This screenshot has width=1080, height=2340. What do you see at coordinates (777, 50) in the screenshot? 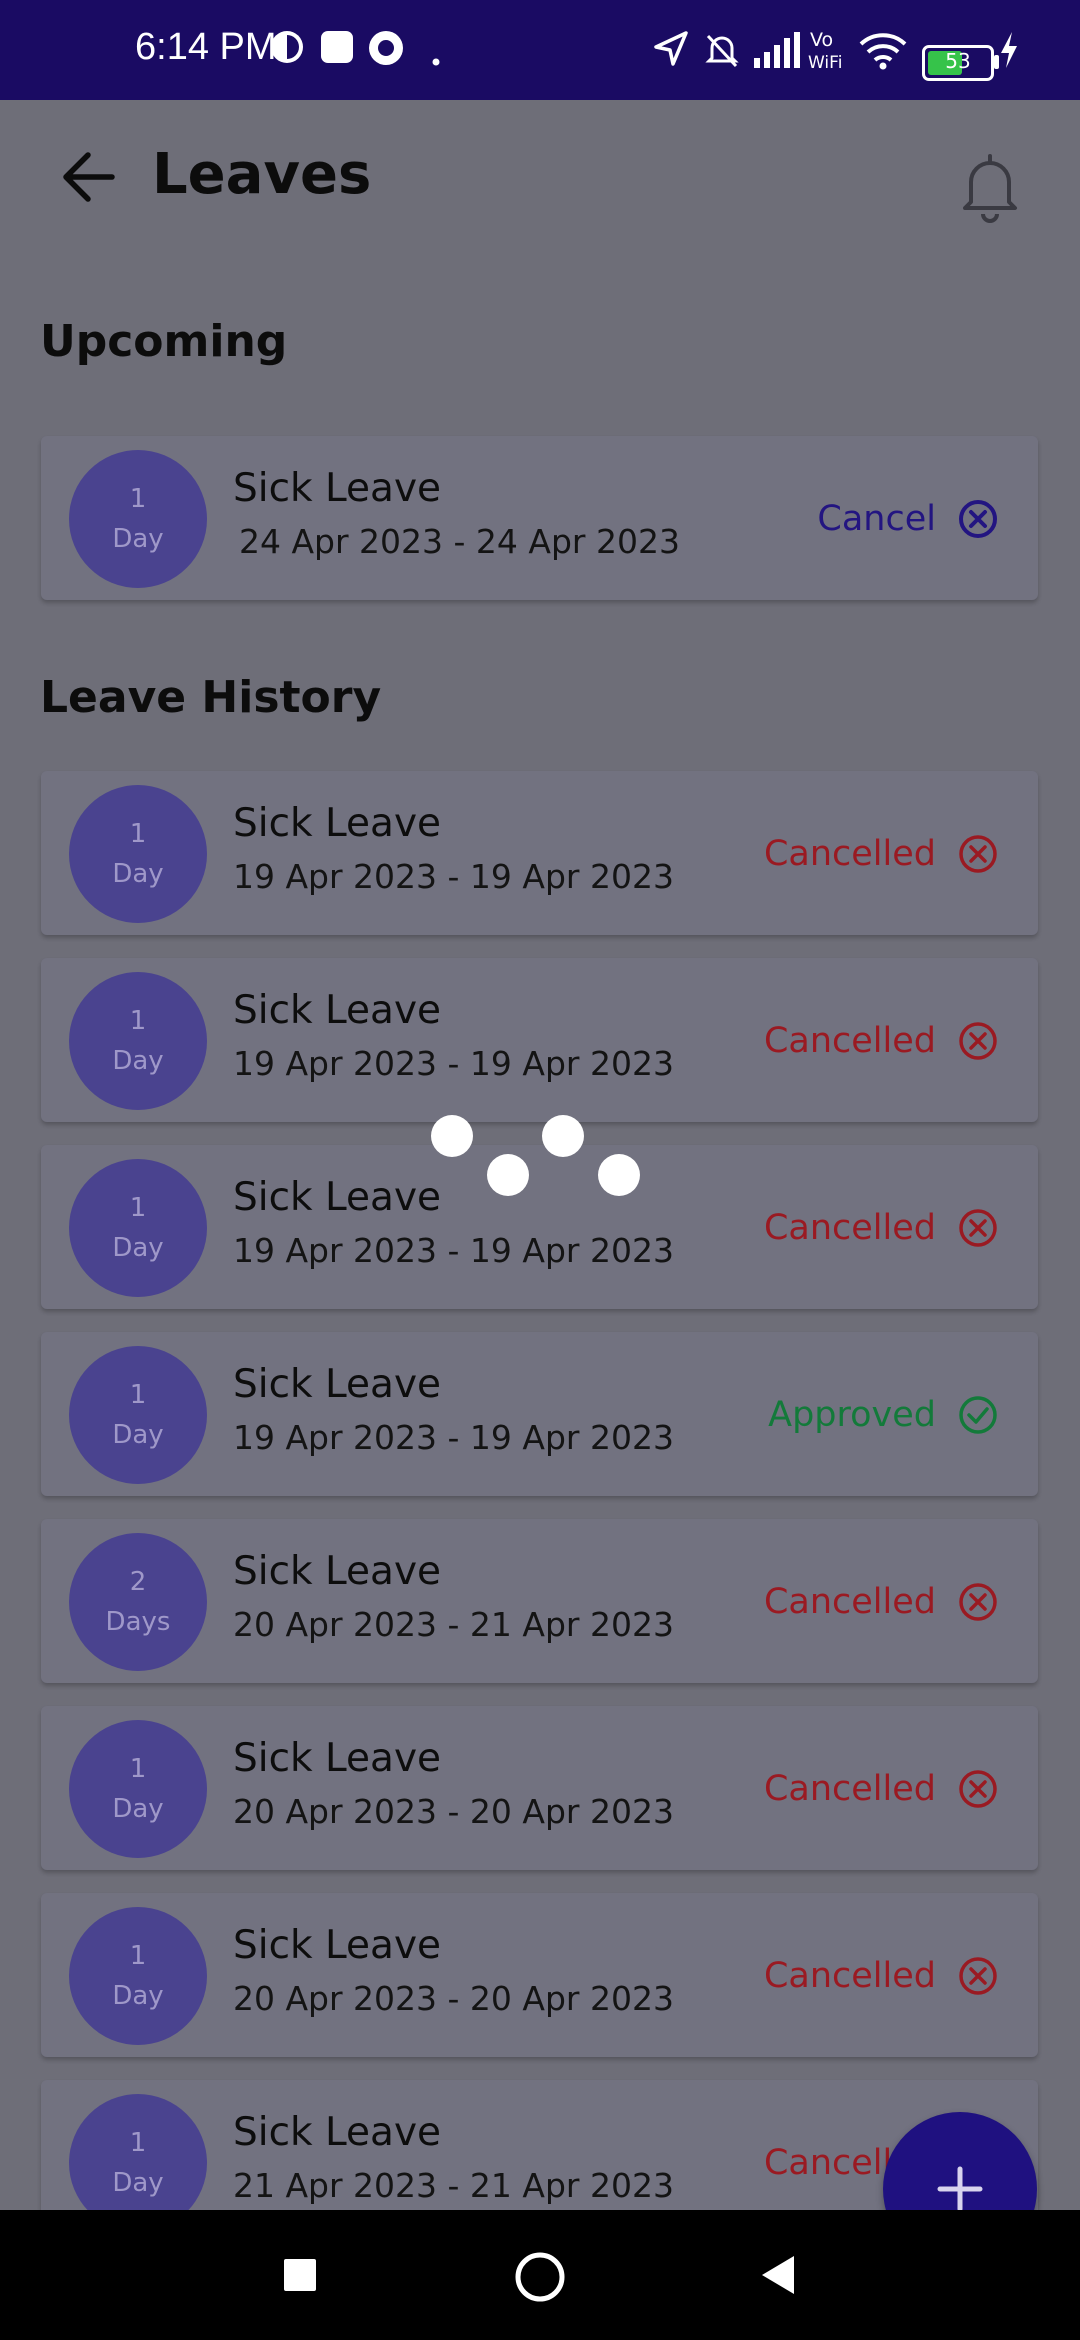
I see `signal-icon` at bounding box center [777, 50].